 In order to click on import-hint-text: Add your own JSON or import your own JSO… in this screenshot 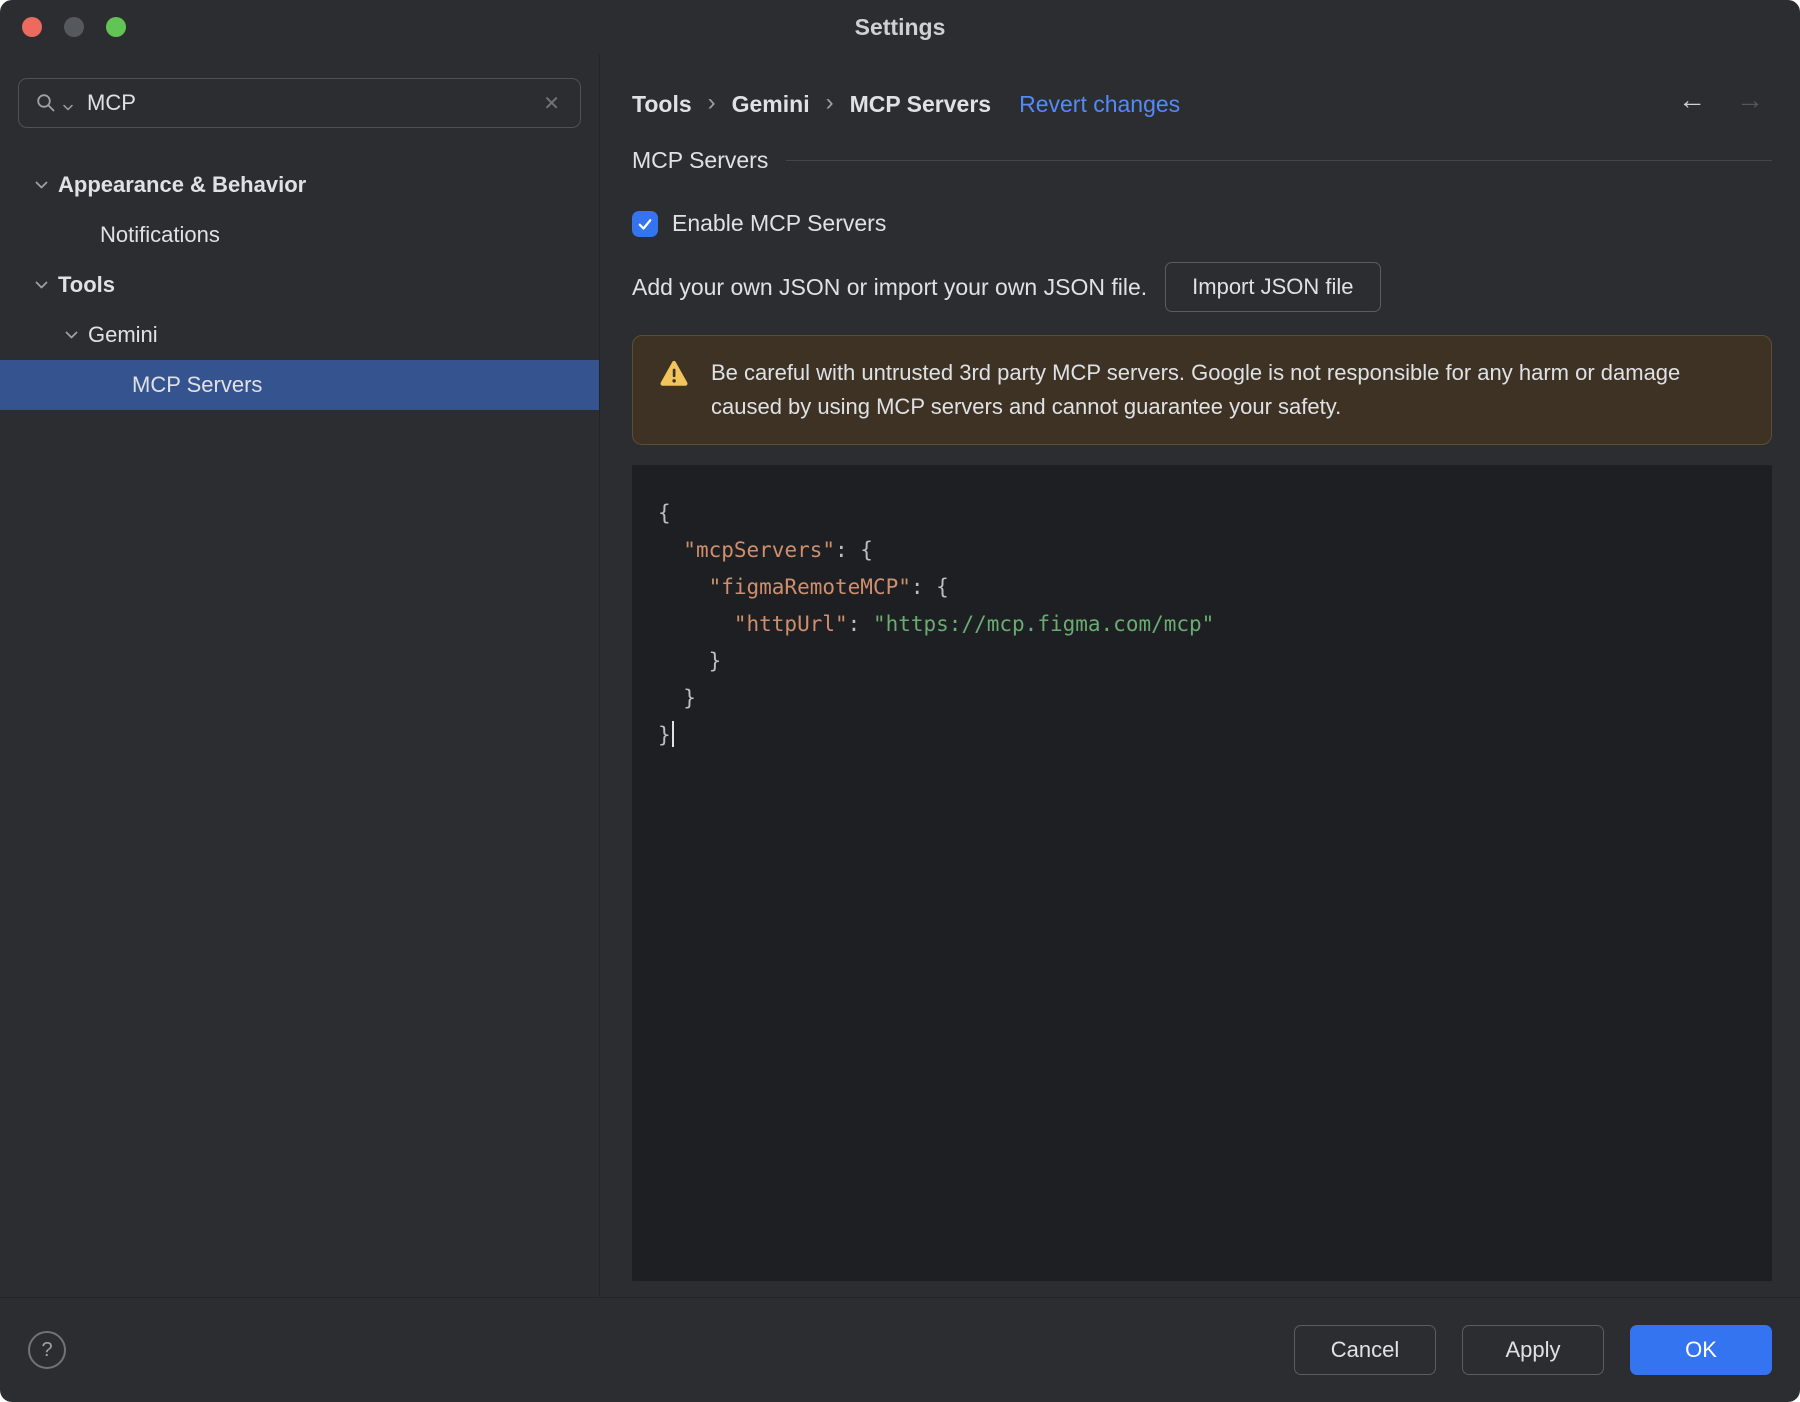, I will do `click(890, 286)`.